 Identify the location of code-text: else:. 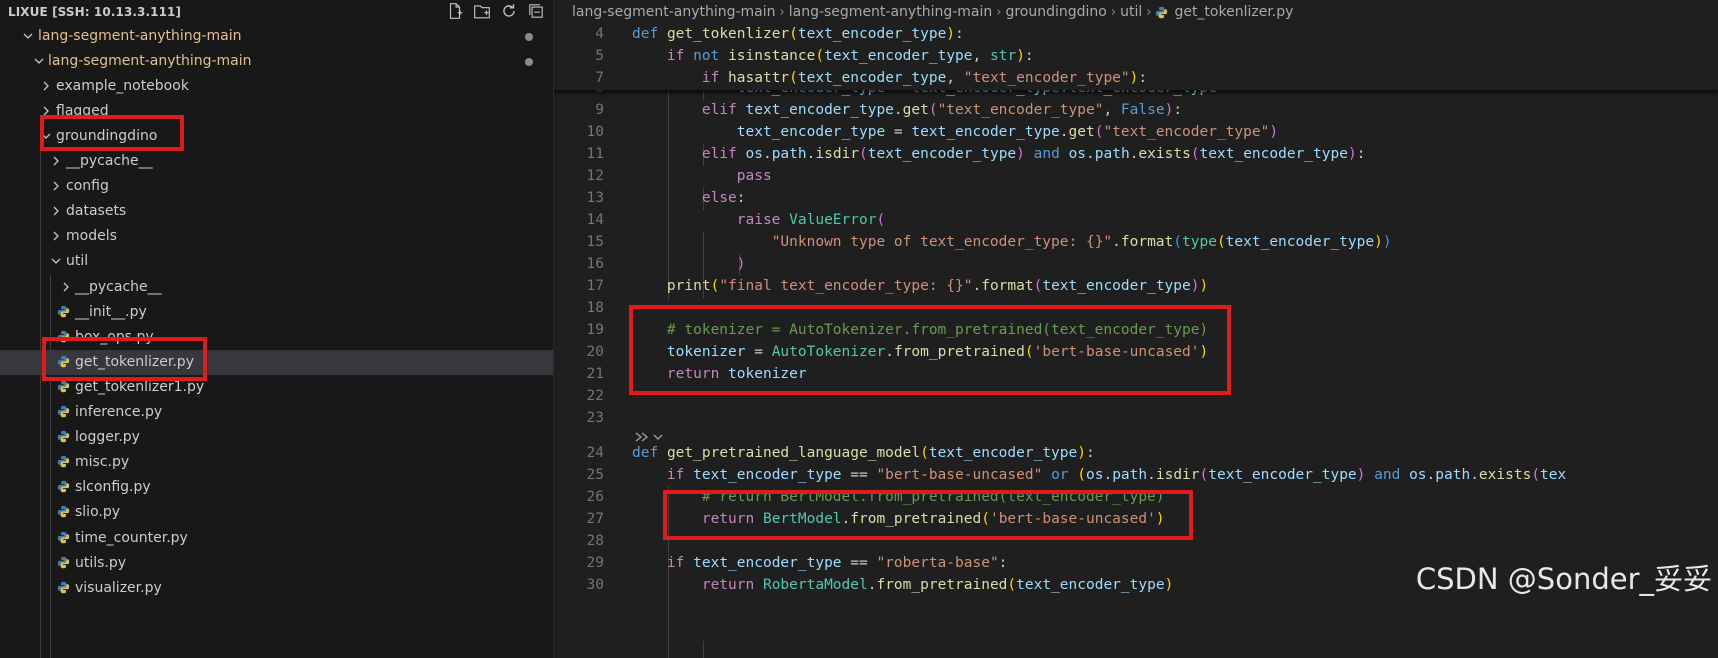
(723, 198).